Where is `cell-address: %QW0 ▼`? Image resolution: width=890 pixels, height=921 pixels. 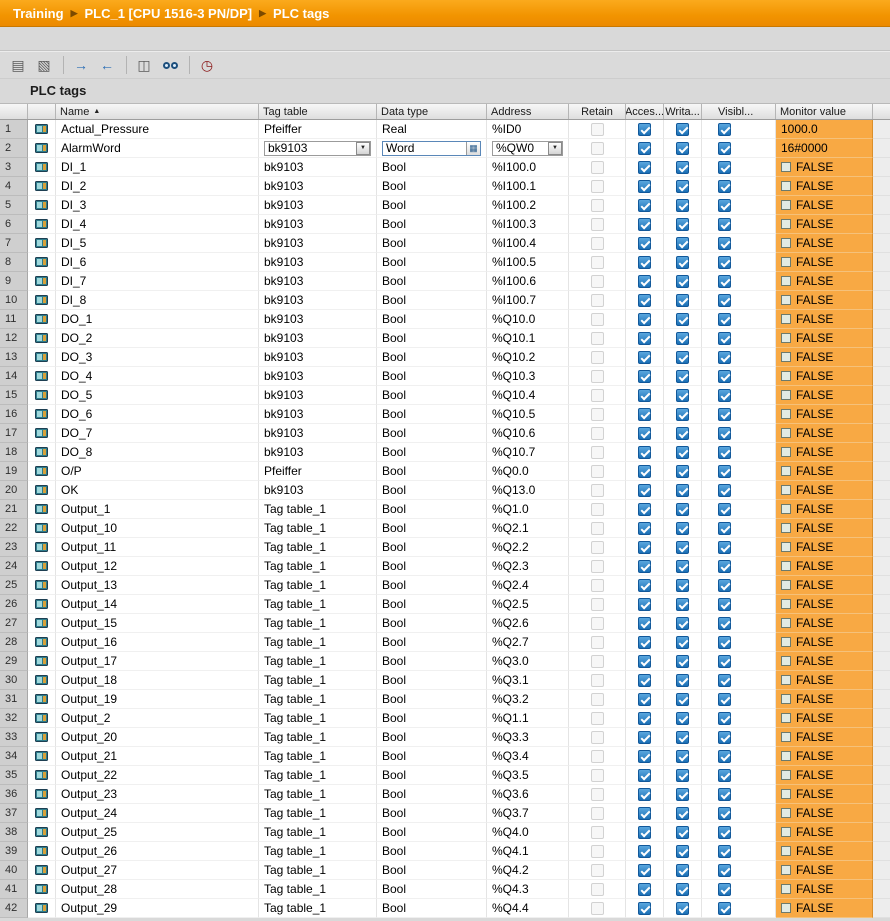 cell-address: %QW0 ▼ is located at coordinates (528, 148).